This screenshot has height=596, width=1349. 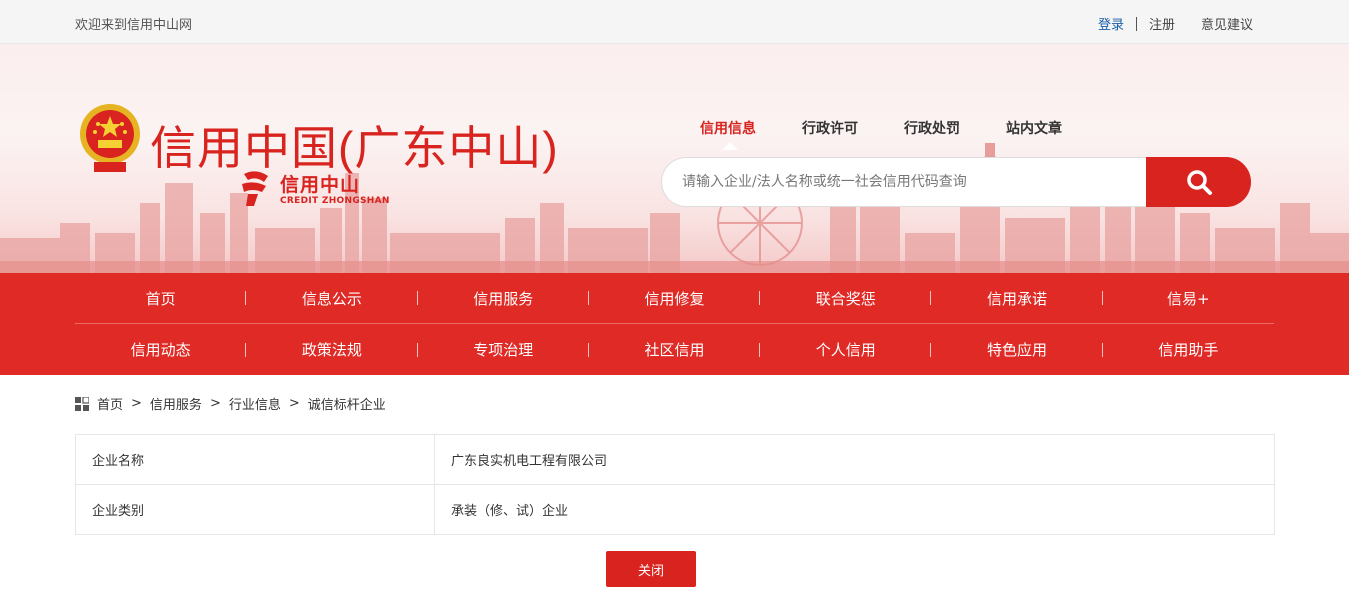 What do you see at coordinates (830, 128) in the screenshot?
I see `tab-admin-license: 行政许可` at bounding box center [830, 128].